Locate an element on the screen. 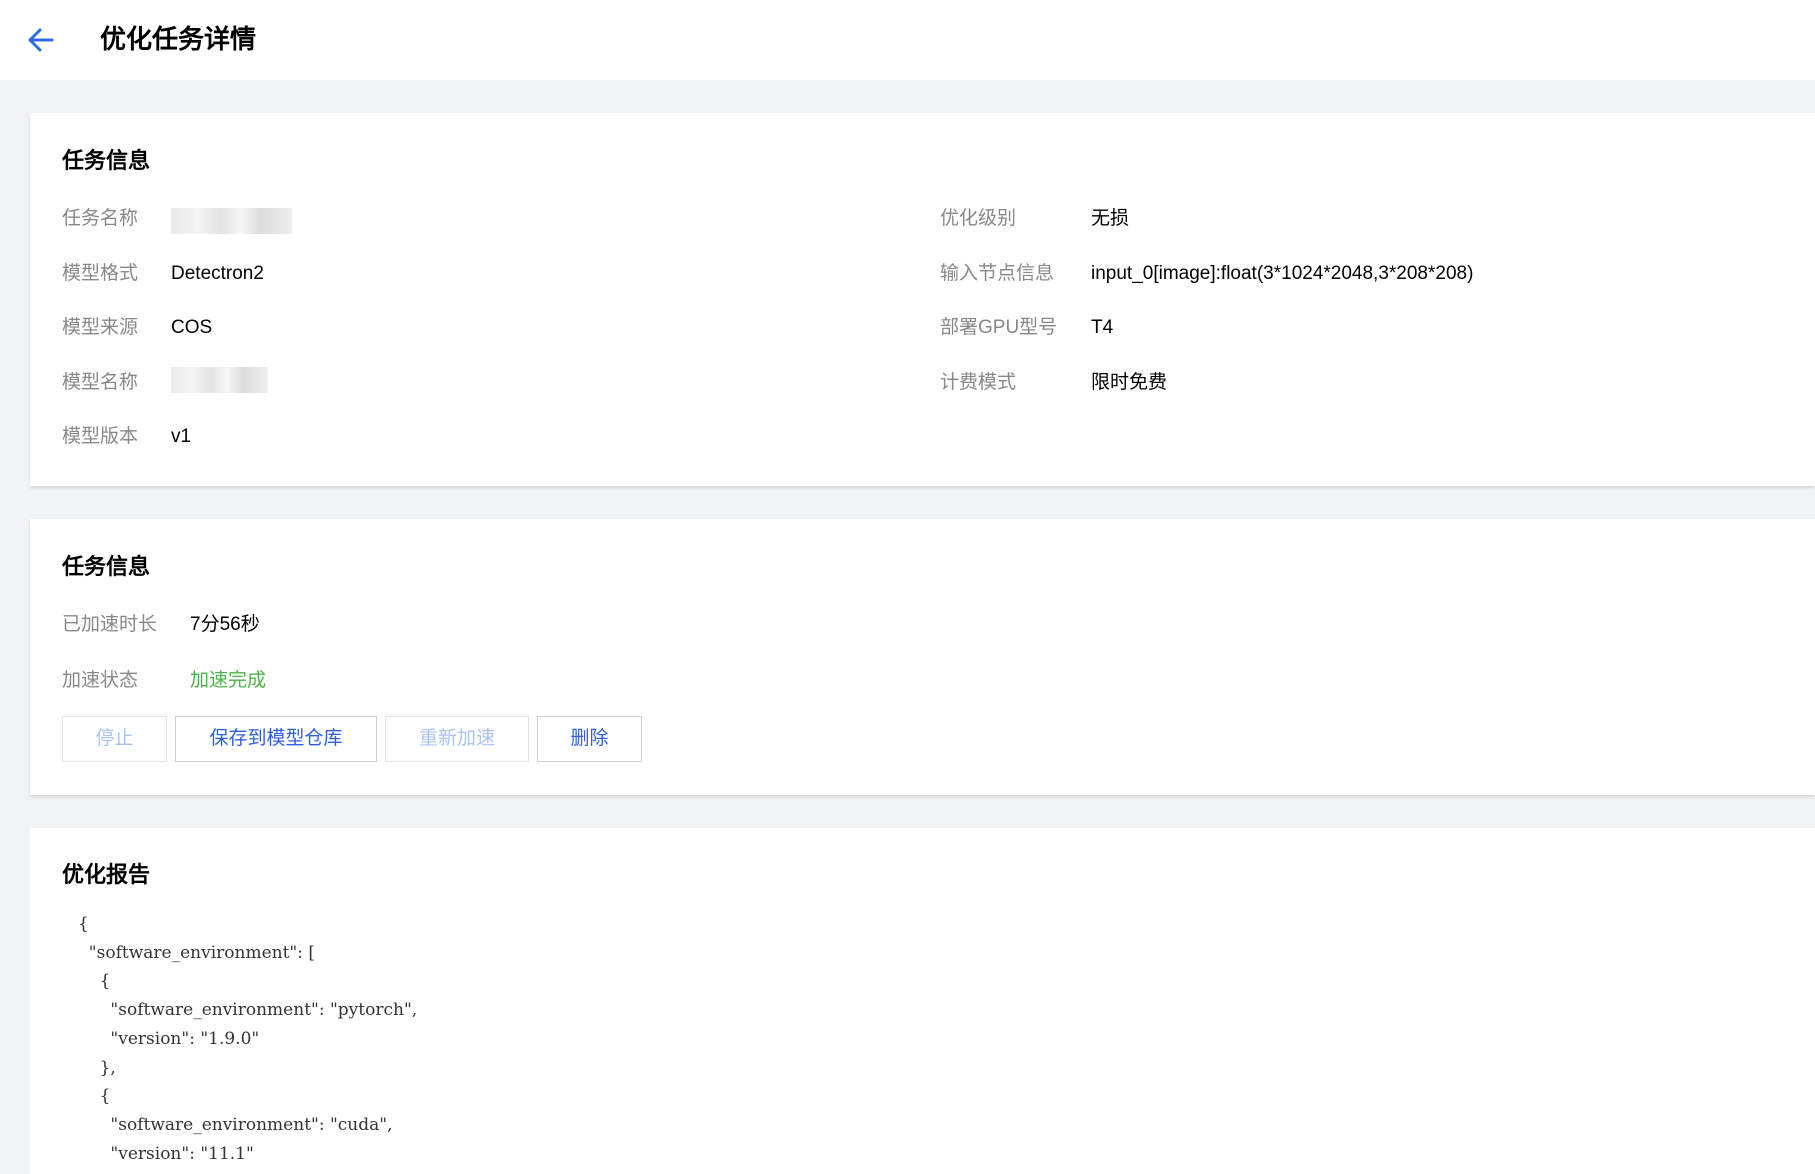  delete-button: 删除 is located at coordinates (589, 739).